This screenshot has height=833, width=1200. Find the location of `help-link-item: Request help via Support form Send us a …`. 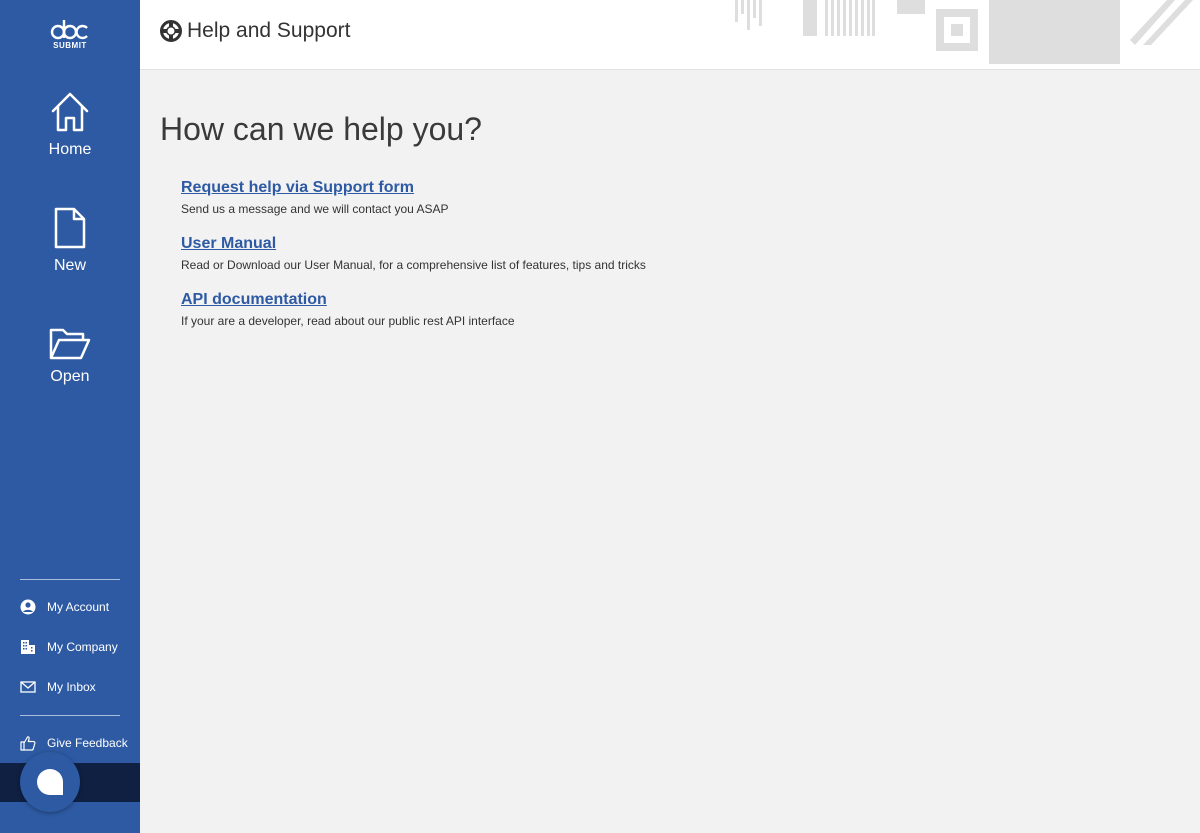

help-link-item: Request help via Support form Send us a … is located at coordinates (670, 197).